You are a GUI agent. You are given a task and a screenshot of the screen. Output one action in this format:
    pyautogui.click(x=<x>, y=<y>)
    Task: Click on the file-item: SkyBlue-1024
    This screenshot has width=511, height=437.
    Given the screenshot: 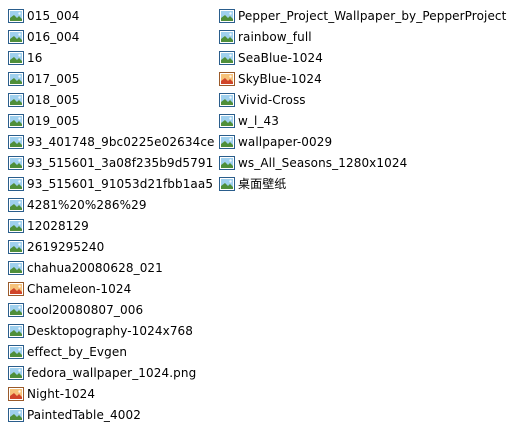 What is the action you would take?
    pyautogui.click(x=364, y=79)
    